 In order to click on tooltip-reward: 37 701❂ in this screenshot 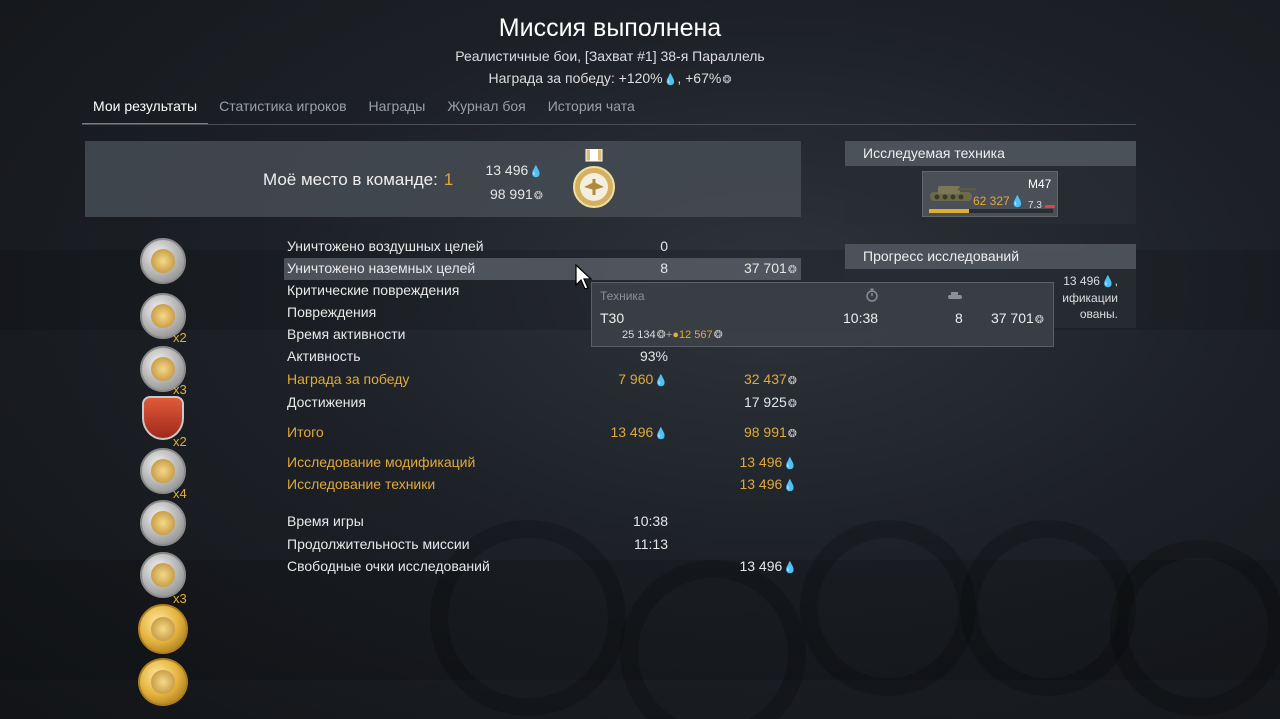, I will do `click(1017, 318)`.